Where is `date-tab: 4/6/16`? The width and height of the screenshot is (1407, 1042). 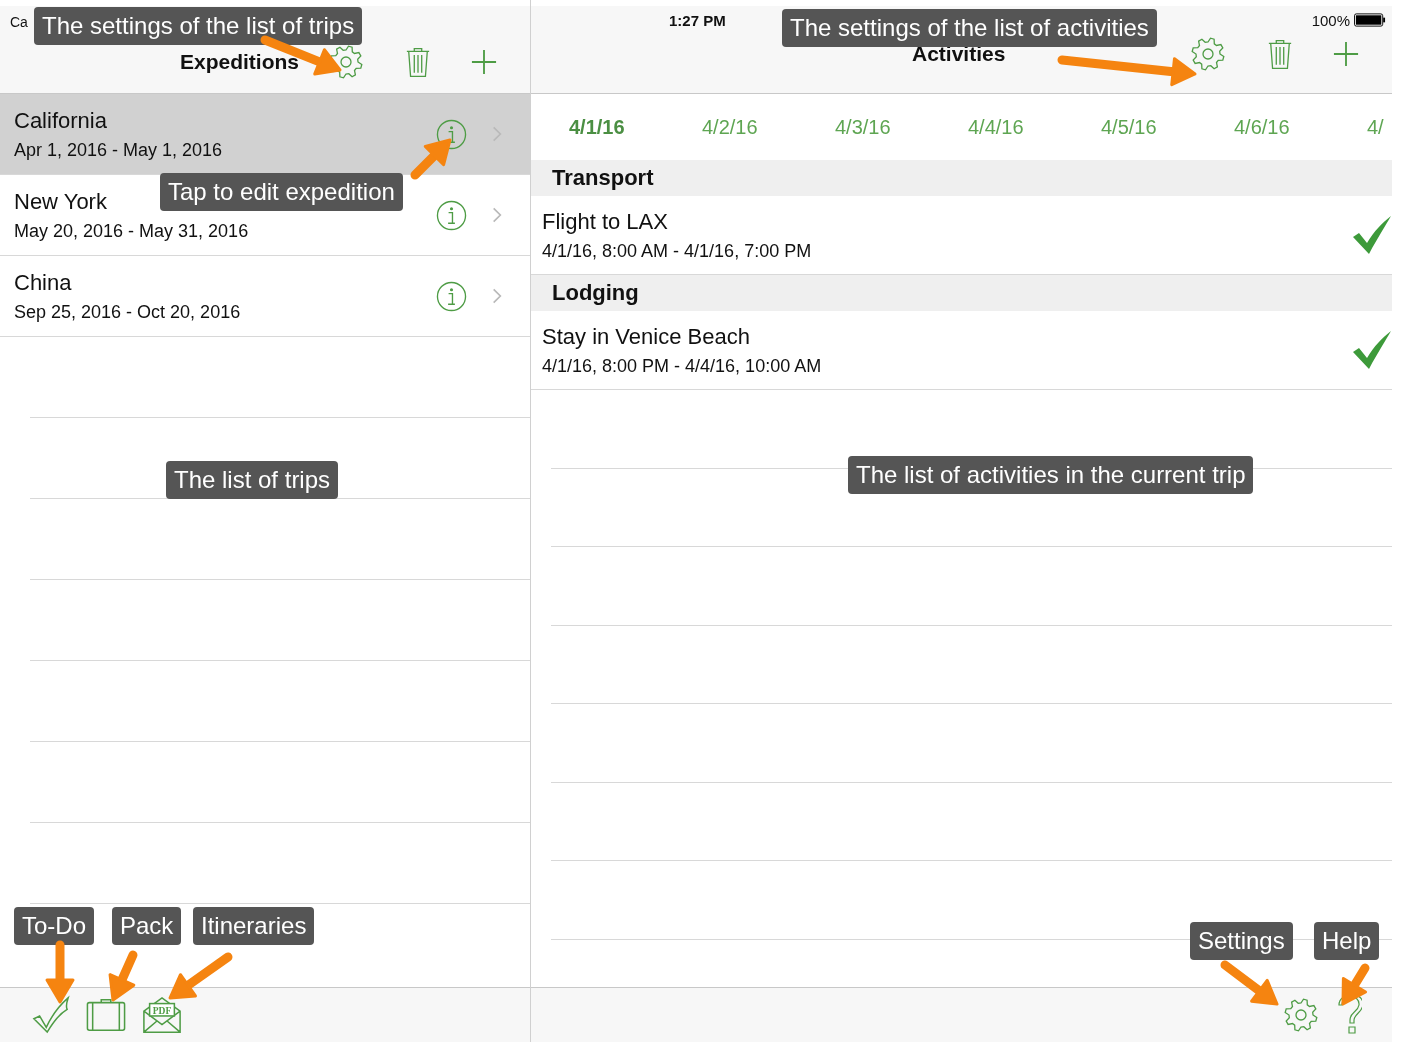
date-tab: 4/6/16 is located at coordinates (1300, 127).